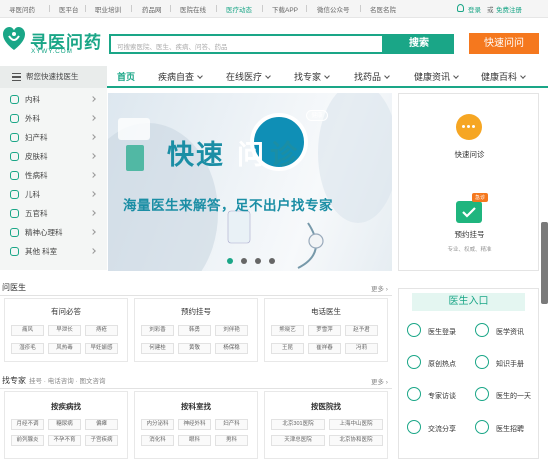 The image size is (548, 459). I want to click on quick-ask-button: 快速问问, so click(504, 43).